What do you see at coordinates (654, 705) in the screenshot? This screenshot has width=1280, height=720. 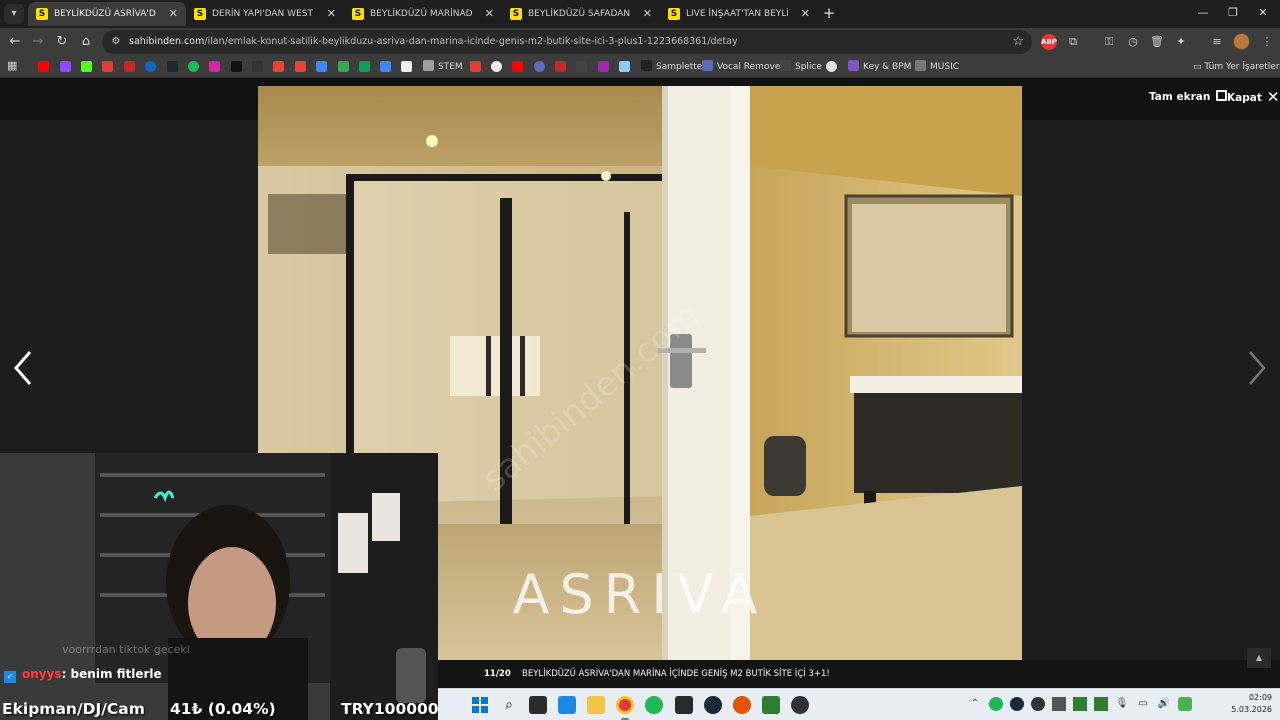 I see `spotify-icon` at bounding box center [654, 705].